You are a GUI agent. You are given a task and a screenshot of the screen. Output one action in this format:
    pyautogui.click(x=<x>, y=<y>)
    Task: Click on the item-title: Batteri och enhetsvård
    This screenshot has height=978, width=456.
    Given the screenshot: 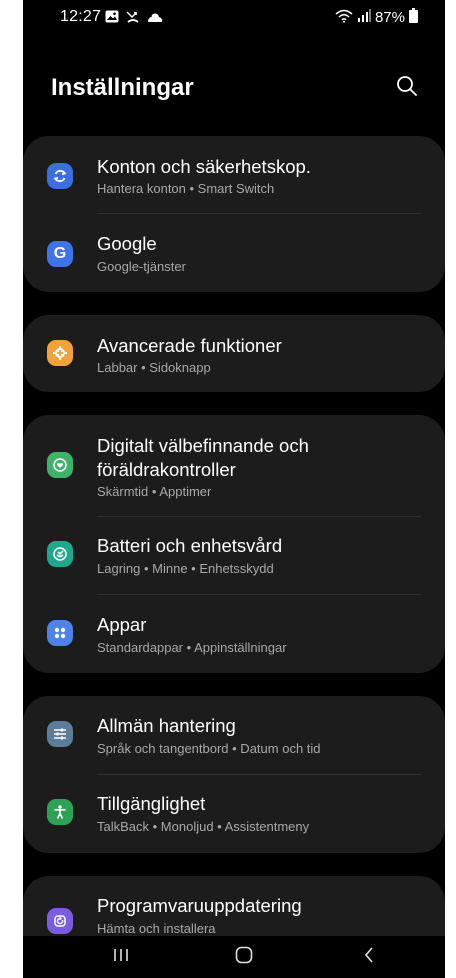 What is the action you would take?
    pyautogui.click(x=190, y=545)
    